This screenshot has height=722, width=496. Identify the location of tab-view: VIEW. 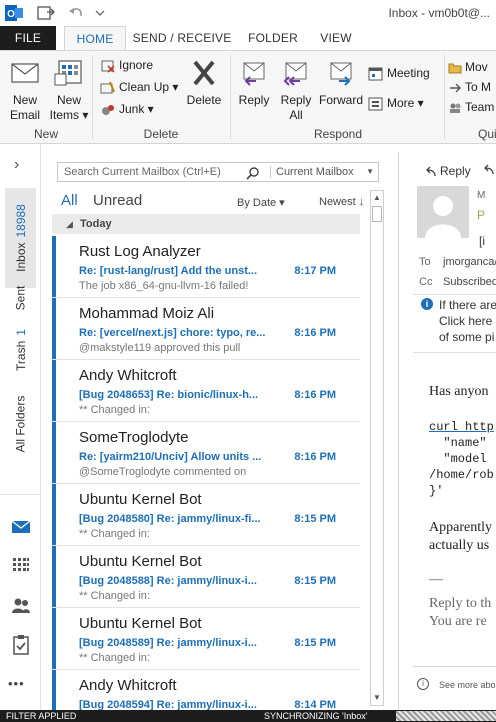
(336, 38).